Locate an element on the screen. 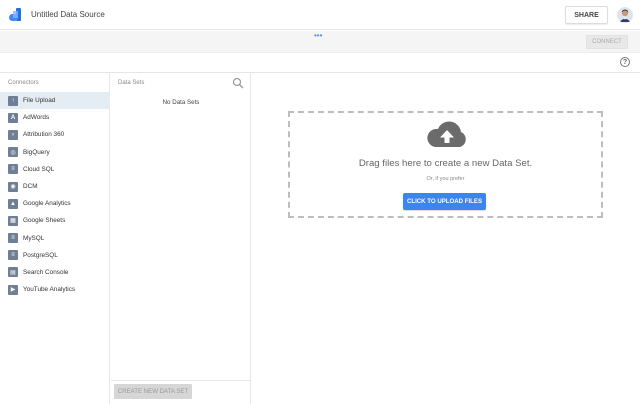  sheets-icon: ▦ is located at coordinates (13, 220).